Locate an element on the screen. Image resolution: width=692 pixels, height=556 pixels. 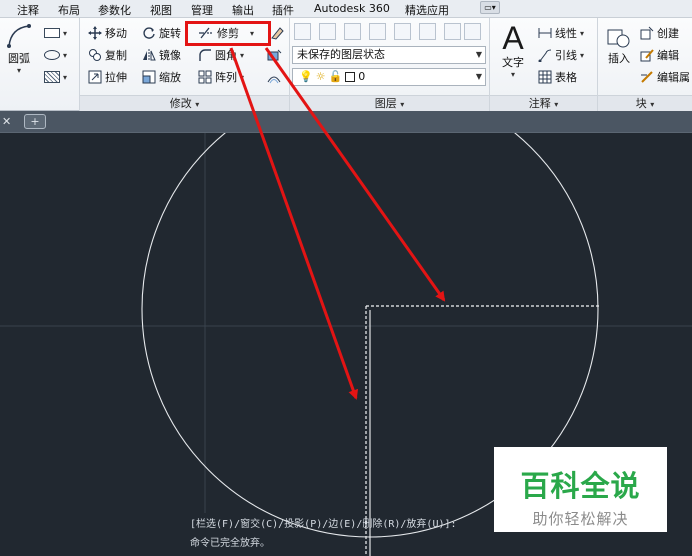
rotate-button: 旋转 is located at coordinates (161, 33).